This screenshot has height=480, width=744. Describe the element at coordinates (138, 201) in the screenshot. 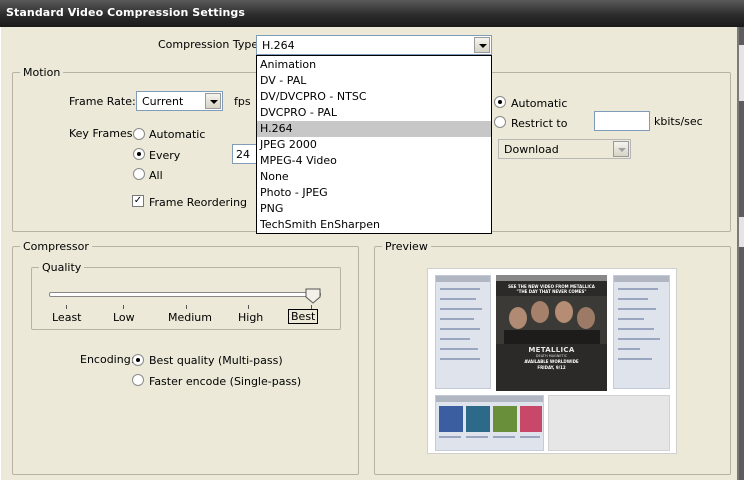

I see `frame-reordering-checkbox: ✓` at that location.